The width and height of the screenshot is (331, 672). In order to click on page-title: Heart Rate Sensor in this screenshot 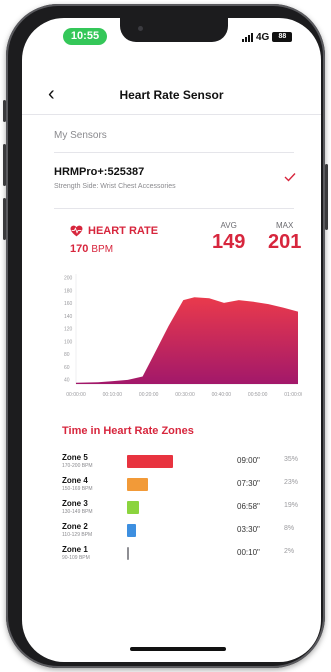, I will do `click(171, 95)`.